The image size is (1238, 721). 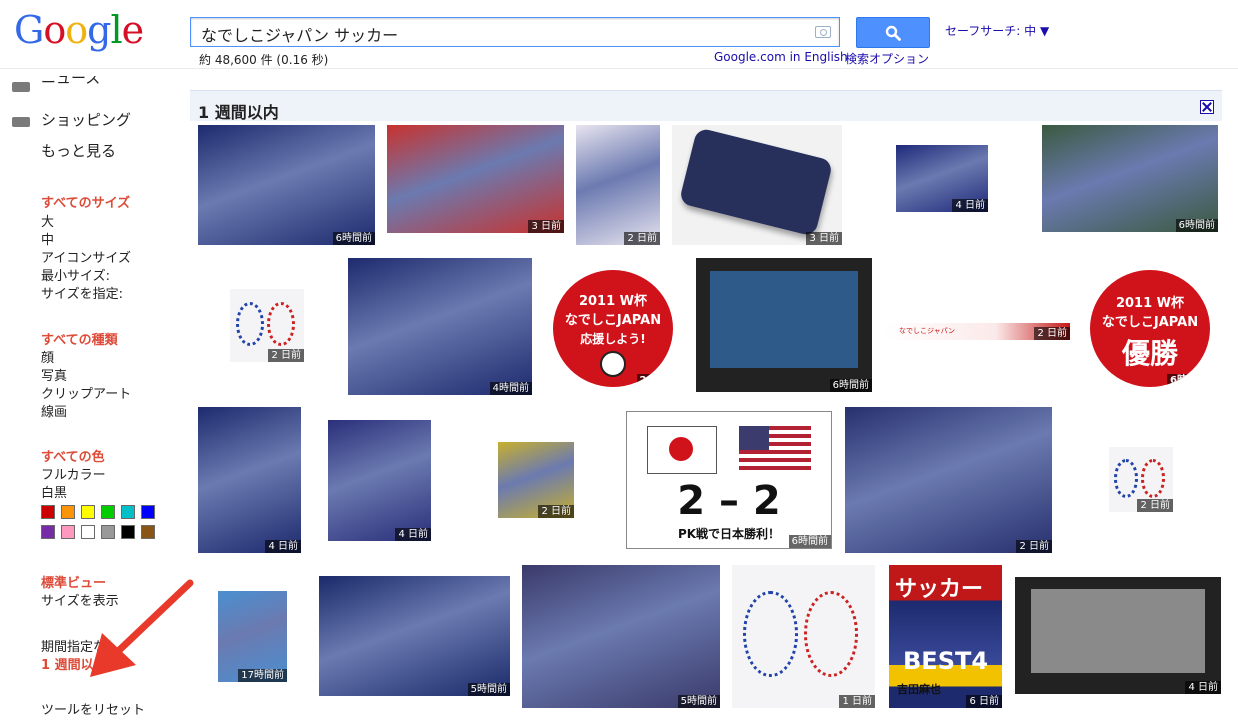 I want to click on search-input: なでしこジャパン サッカー, so click(x=515, y=32).